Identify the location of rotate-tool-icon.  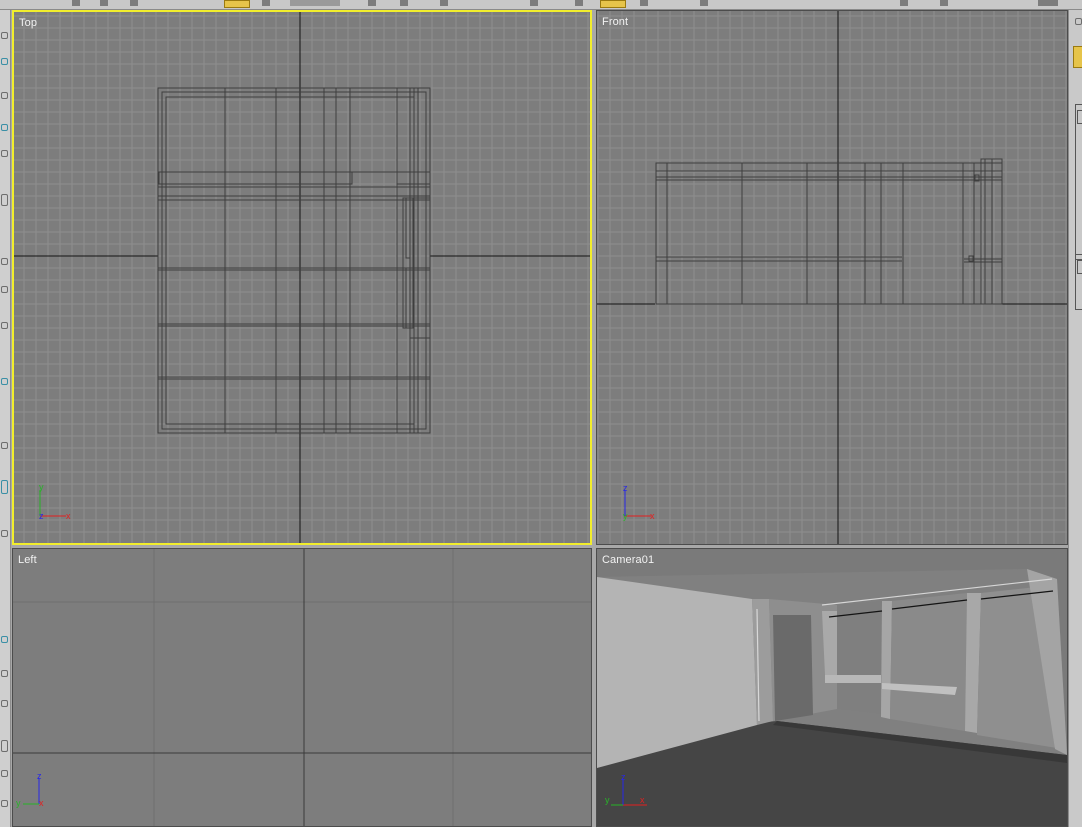
(4, 289).